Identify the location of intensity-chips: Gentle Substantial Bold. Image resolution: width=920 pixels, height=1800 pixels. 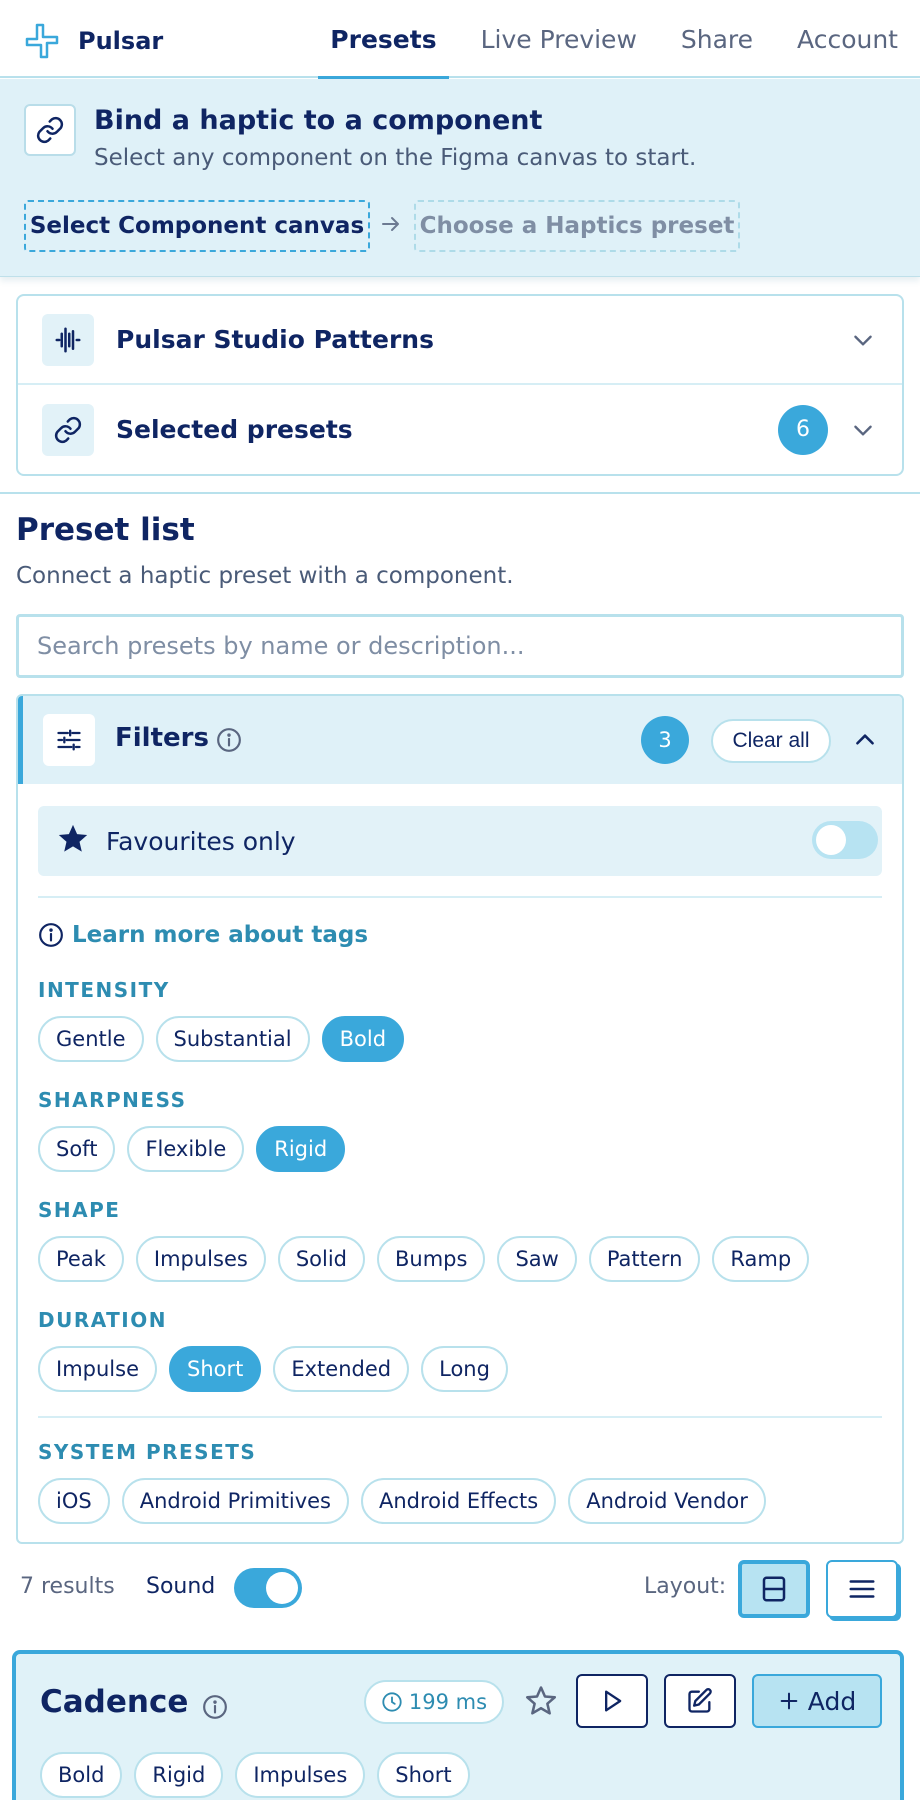
(221, 1039).